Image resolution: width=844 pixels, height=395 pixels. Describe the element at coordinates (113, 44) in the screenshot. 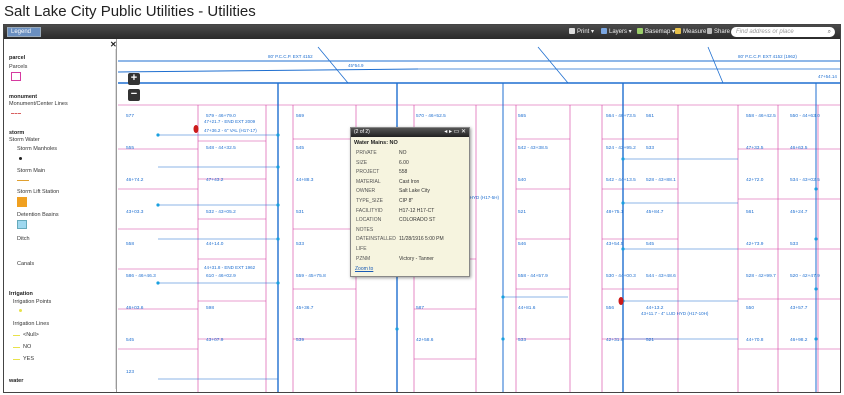

I see `close-legend-icon: ✕` at that location.